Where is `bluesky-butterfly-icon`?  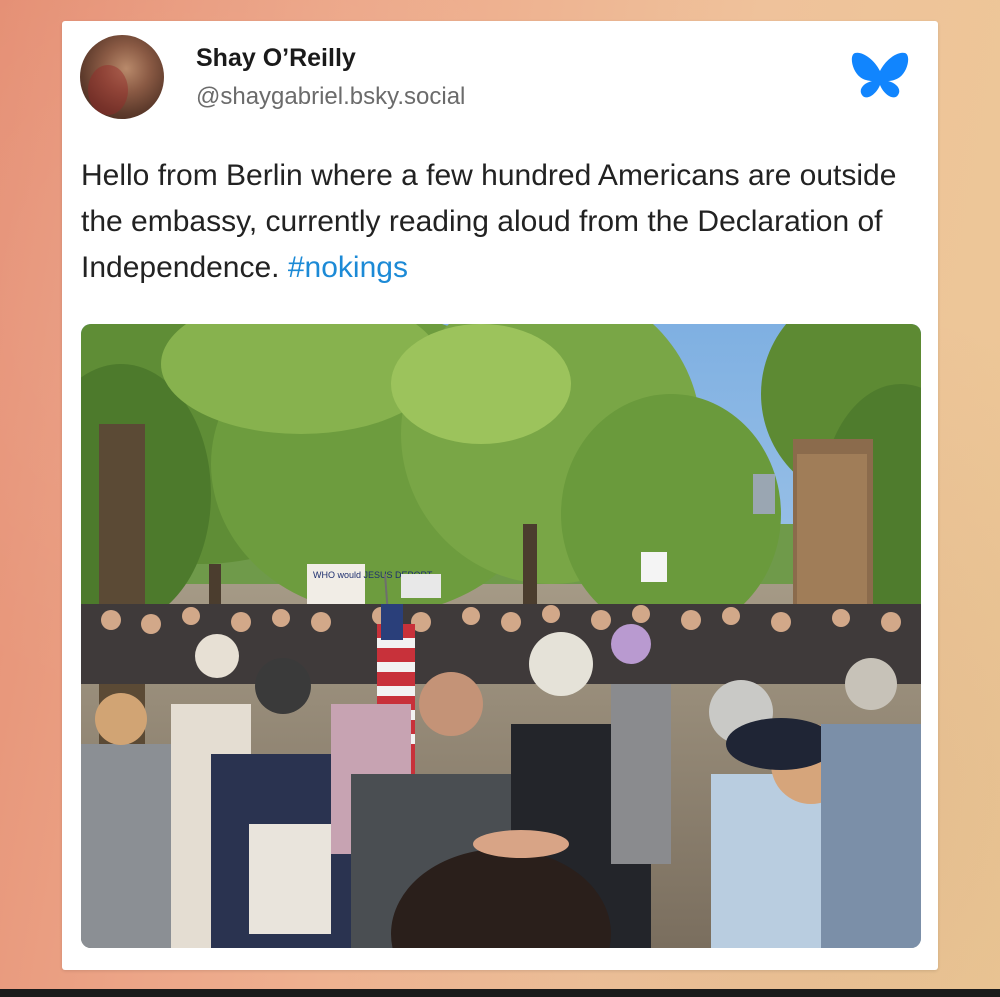
bluesky-butterfly-icon is located at coordinates (880, 75).